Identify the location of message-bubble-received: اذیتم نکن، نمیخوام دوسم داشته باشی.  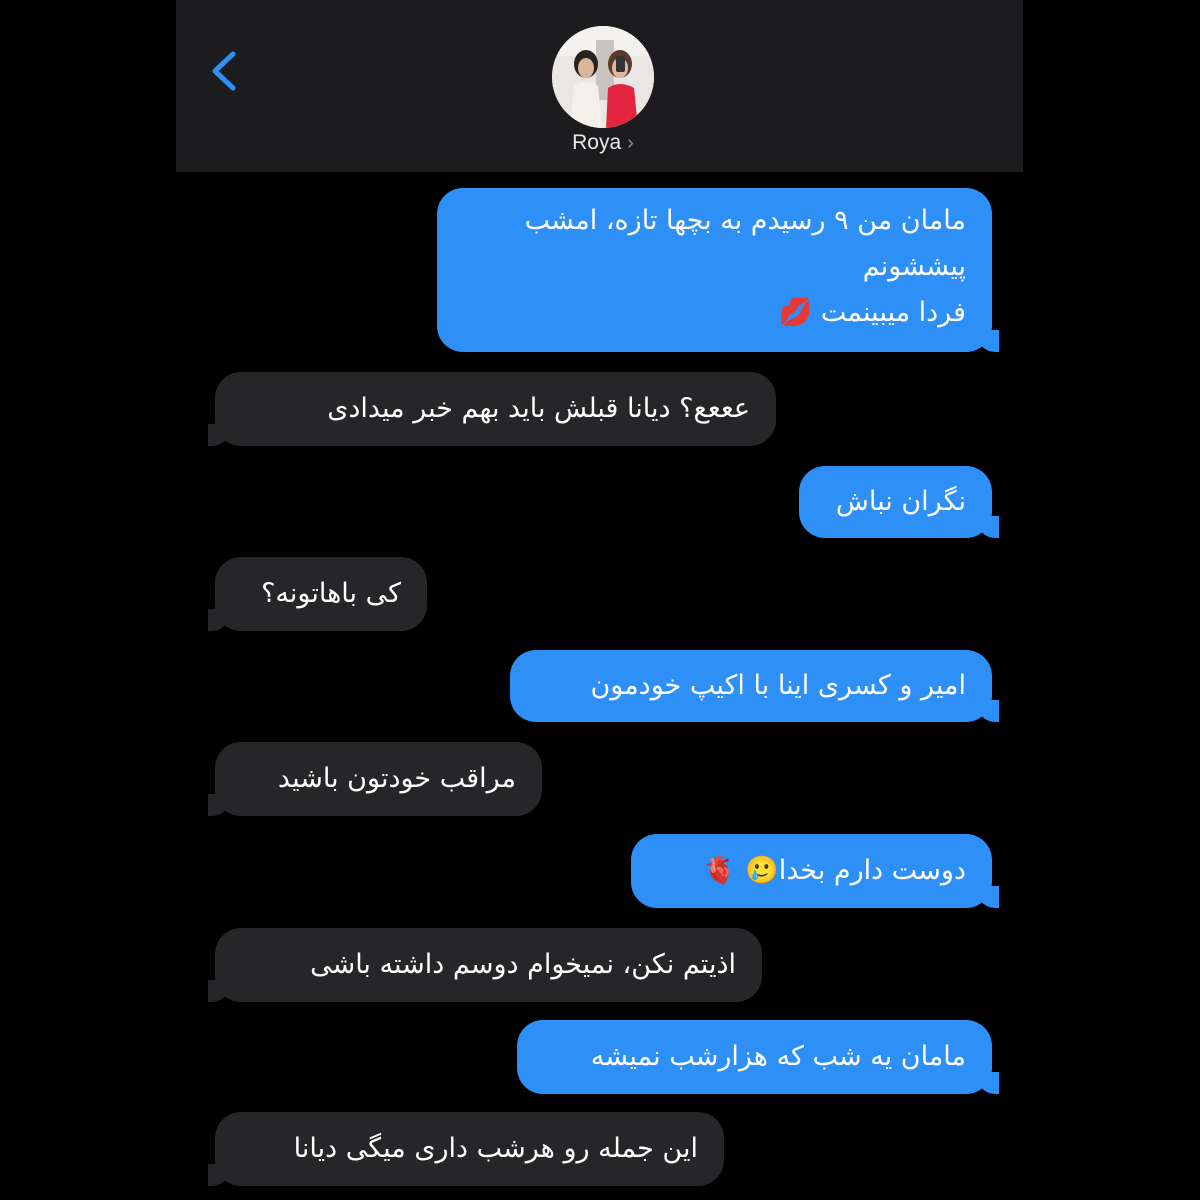
(485, 965).